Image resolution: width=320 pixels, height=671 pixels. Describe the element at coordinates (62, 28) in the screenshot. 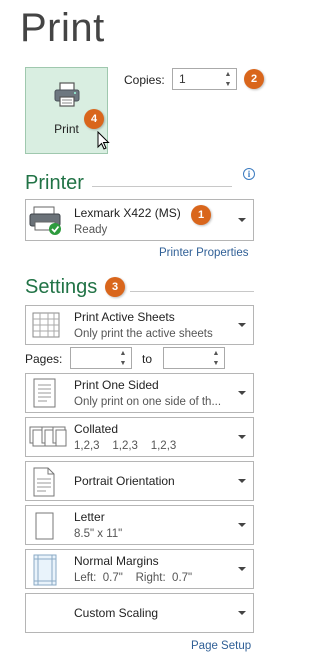

I see `page-title: Print` at that location.